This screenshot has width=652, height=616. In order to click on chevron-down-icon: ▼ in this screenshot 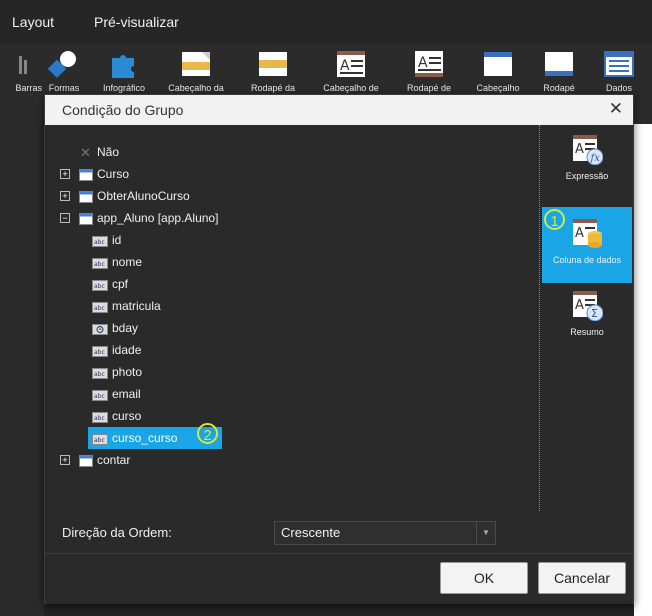, I will do `click(485, 533)`.